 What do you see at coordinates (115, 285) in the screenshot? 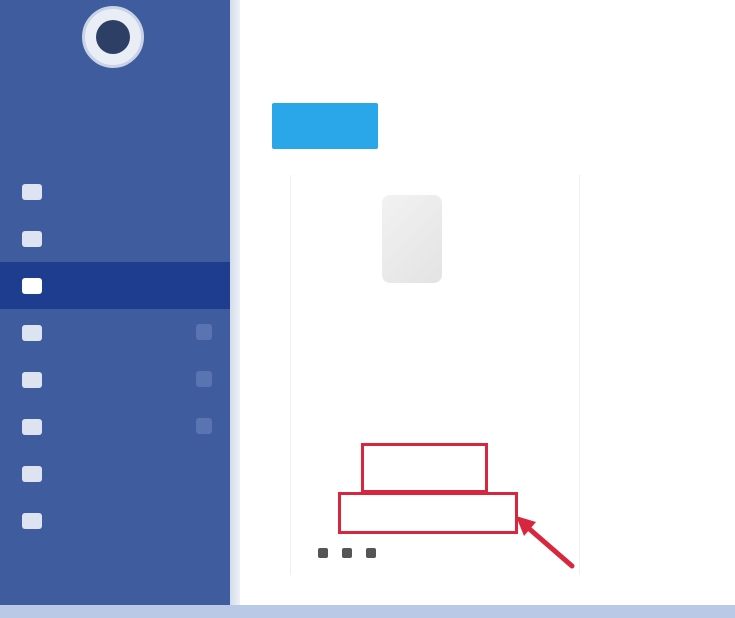
I see `sidebar-item-3-active` at bounding box center [115, 285].